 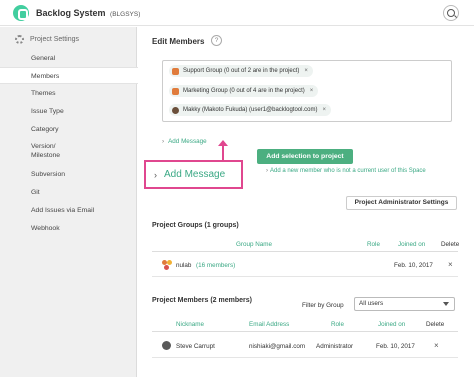 I want to click on add-message-callout-label: Add Message, so click(x=195, y=174).